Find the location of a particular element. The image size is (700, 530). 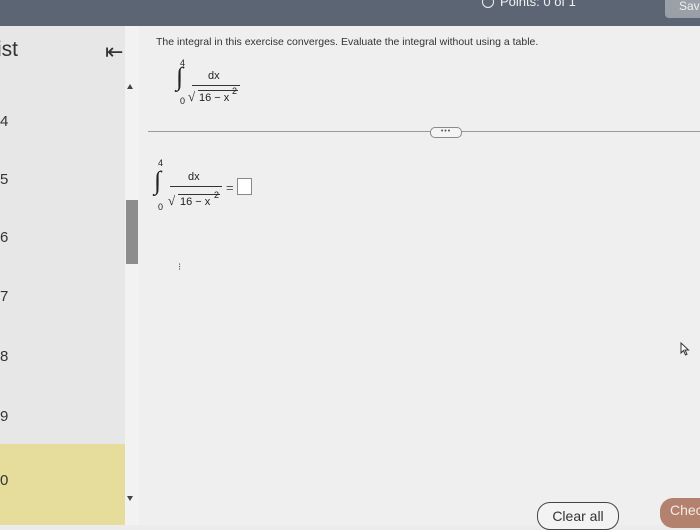

save-button: Sav is located at coordinates (682, 9).